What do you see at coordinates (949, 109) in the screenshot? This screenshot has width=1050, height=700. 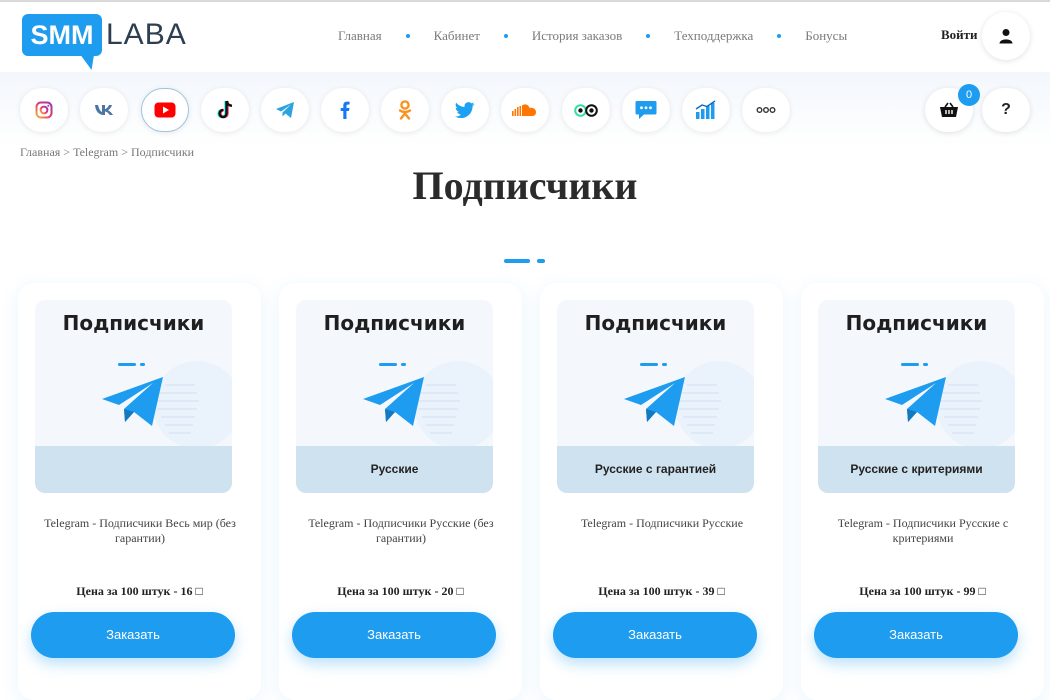 I see `cart-icon` at bounding box center [949, 109].